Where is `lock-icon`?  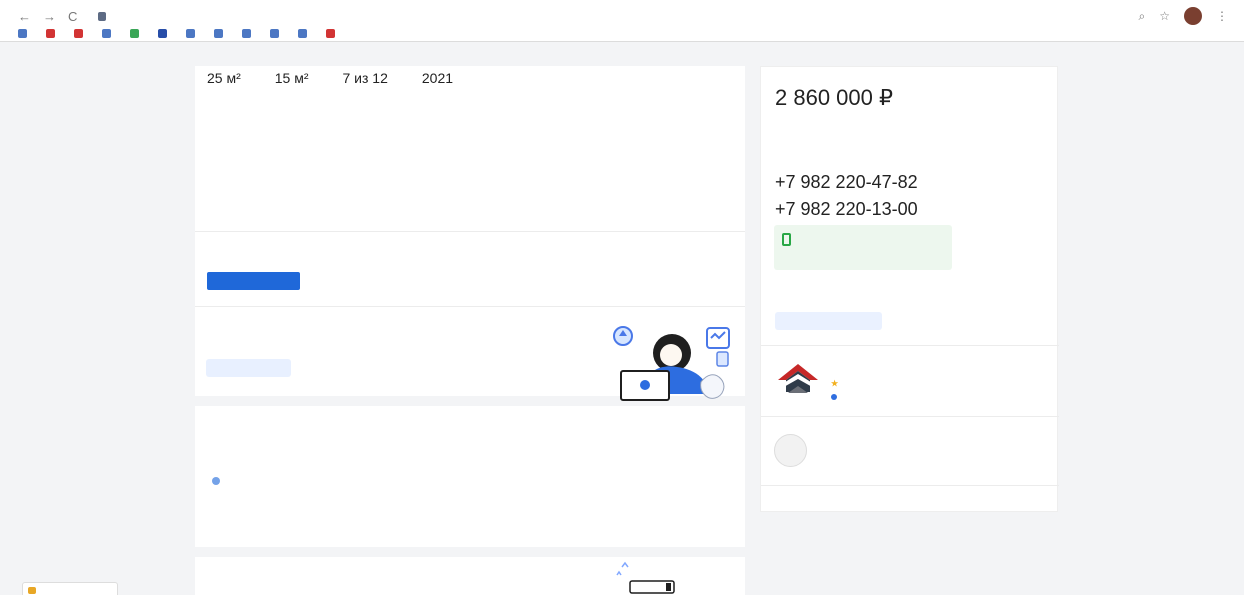
lock-icon is located at coordinates (102, 16).